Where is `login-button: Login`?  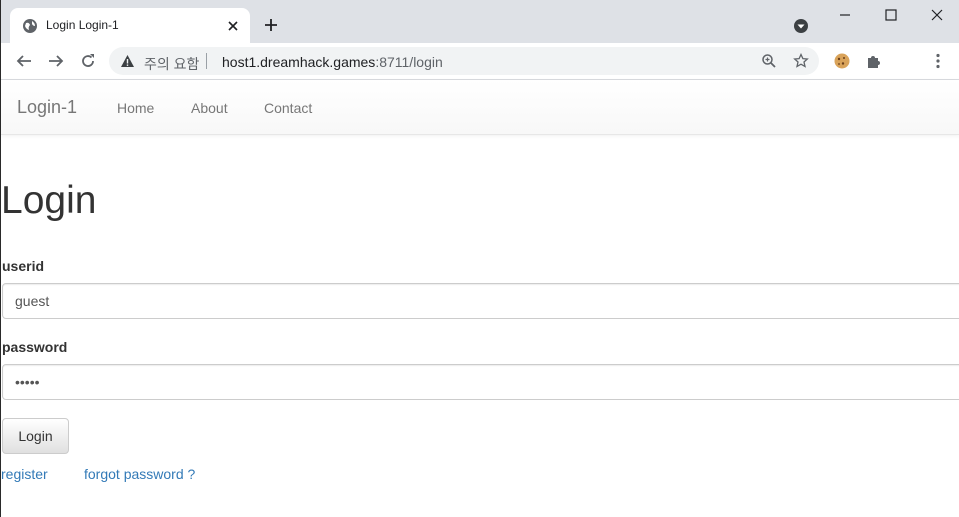 login-button: Login is located at coordinates (35, 436).